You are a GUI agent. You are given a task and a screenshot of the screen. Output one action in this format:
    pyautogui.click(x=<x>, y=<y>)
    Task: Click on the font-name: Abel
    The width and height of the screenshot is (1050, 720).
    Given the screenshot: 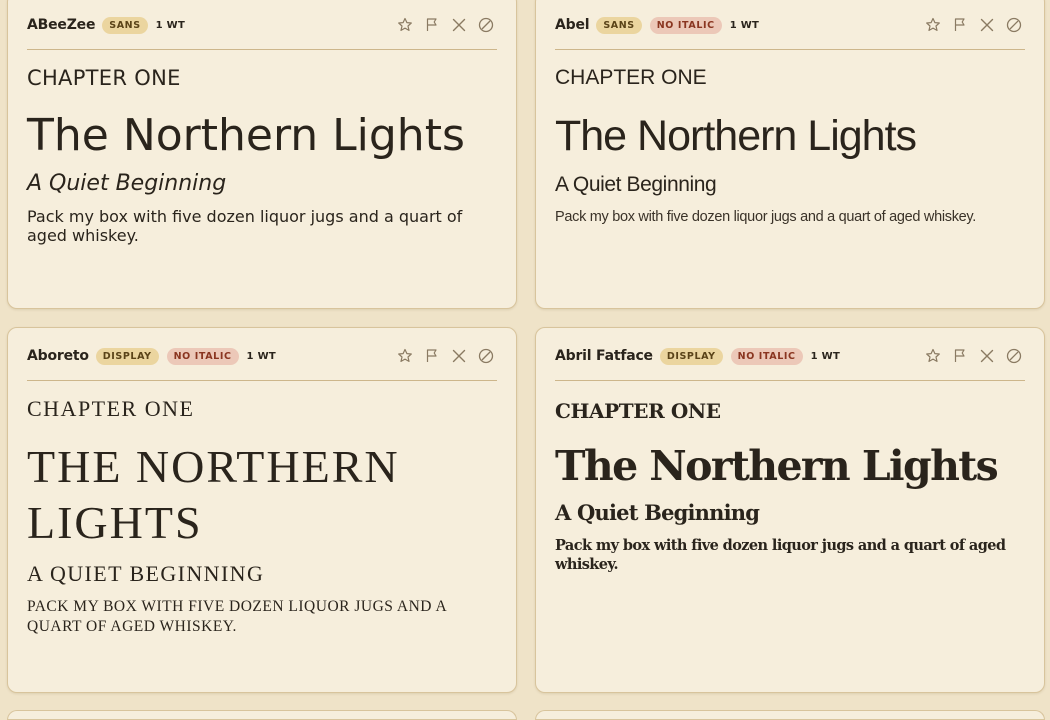 What is the action you would take?
    pyautogui.click(x=572, y=25)
    